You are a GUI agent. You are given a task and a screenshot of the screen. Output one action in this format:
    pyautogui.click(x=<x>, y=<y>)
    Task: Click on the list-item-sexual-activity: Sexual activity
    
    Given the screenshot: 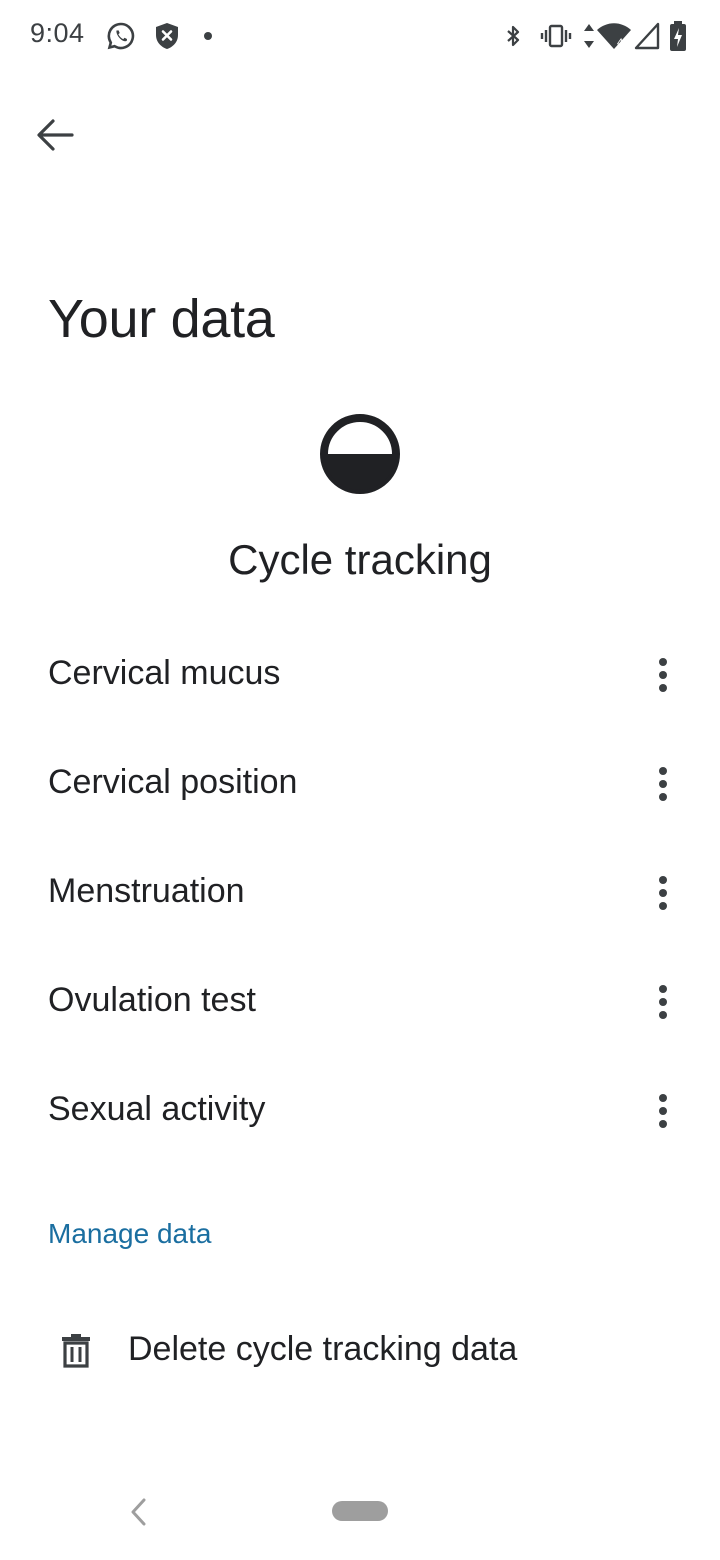 What is the action you would take?
    pyautogui.click(x=360, y=1112)
    